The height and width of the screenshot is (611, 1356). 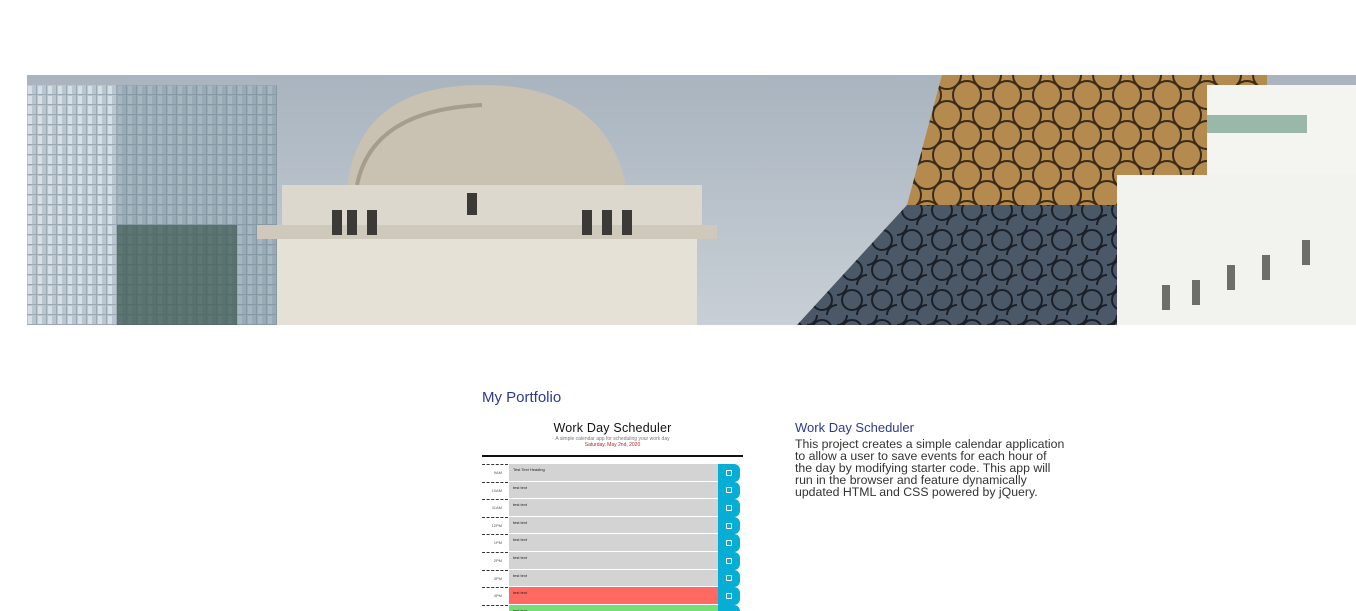 What do you see at coordinates (612, 445) in the screenshot?
I see `thumbnail-app-date: Saturday, May 2nd, 2020` at bounding box center [612, 445].